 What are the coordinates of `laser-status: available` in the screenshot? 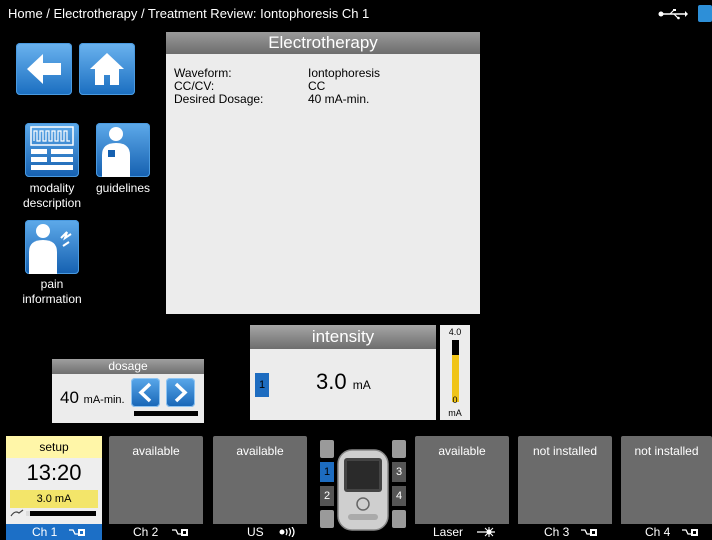 It's located at (462, 451).